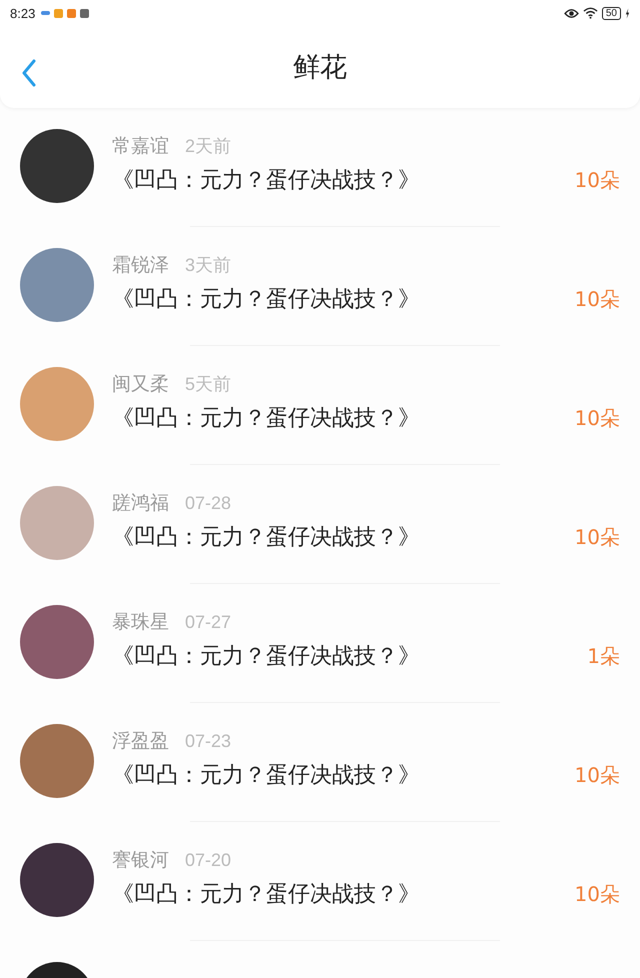 The width and height of the screenshot is (640, 978). What do you see at coordinates (140, 265) in the screenshot?
I see `user-name: 霜锐泽` at bounding box center [140, 265].